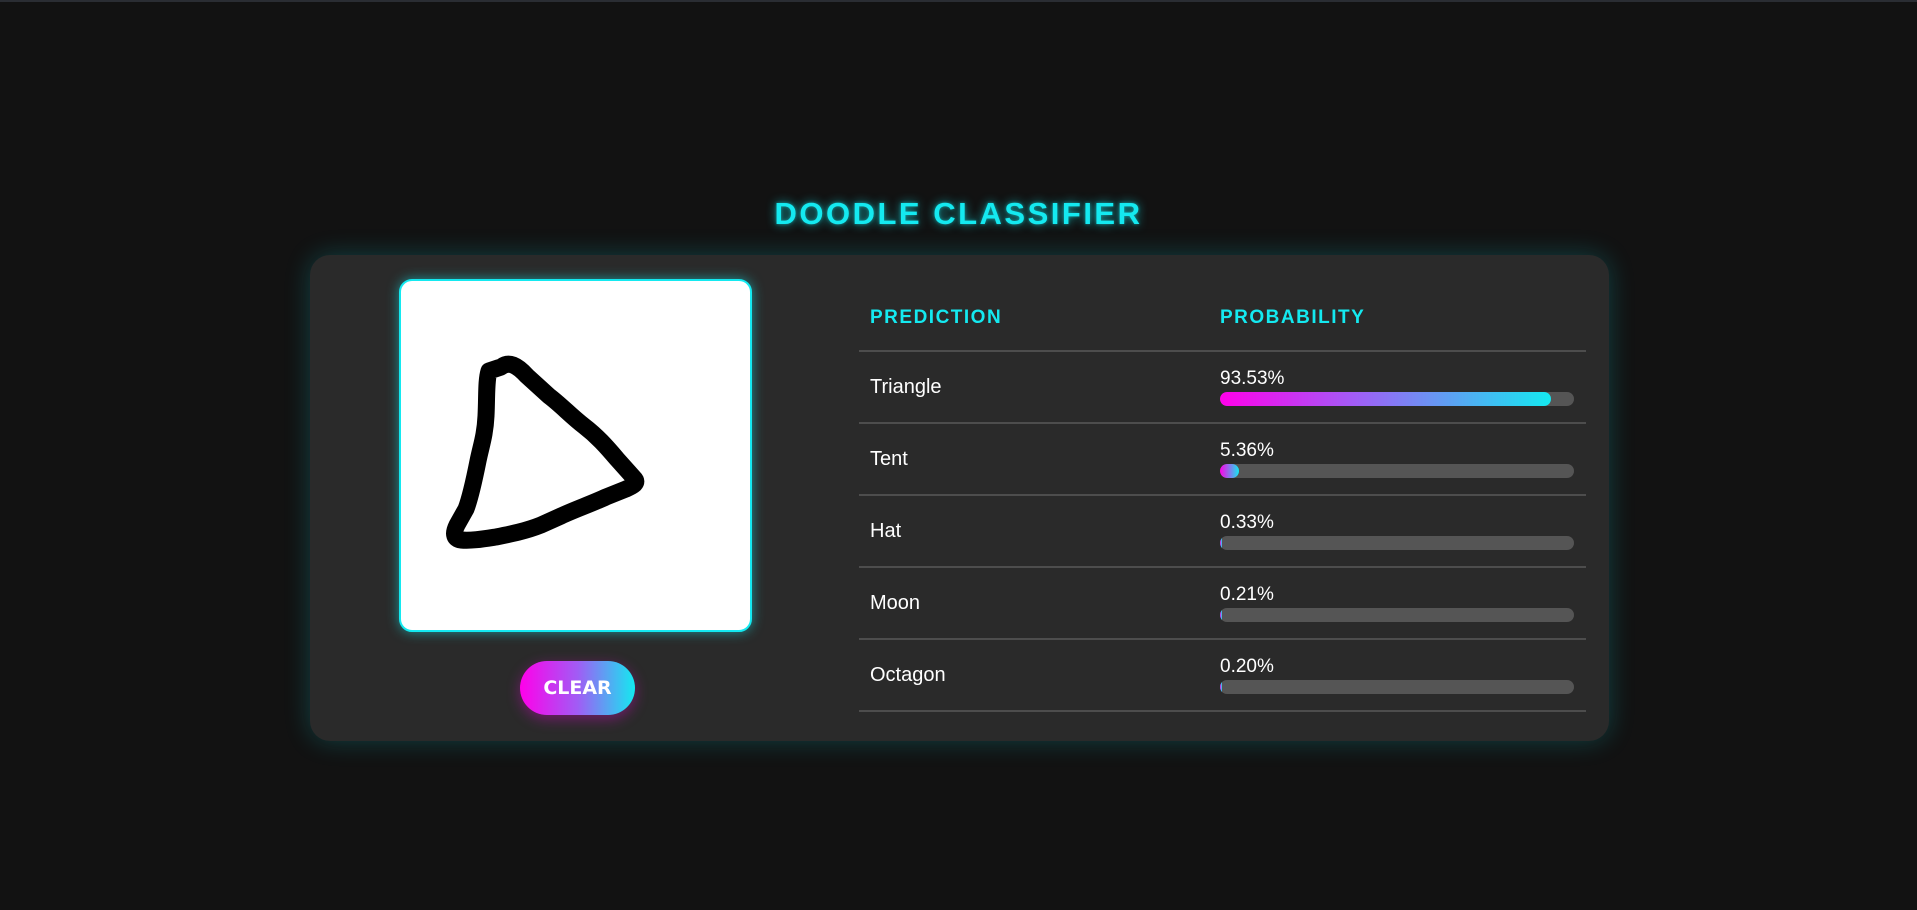 The image size is (1917, 910). What do you see at coordinates (906, 387) in the screenshot?
I see `prediction-label: Triangle` at bounding box center [906, 387].